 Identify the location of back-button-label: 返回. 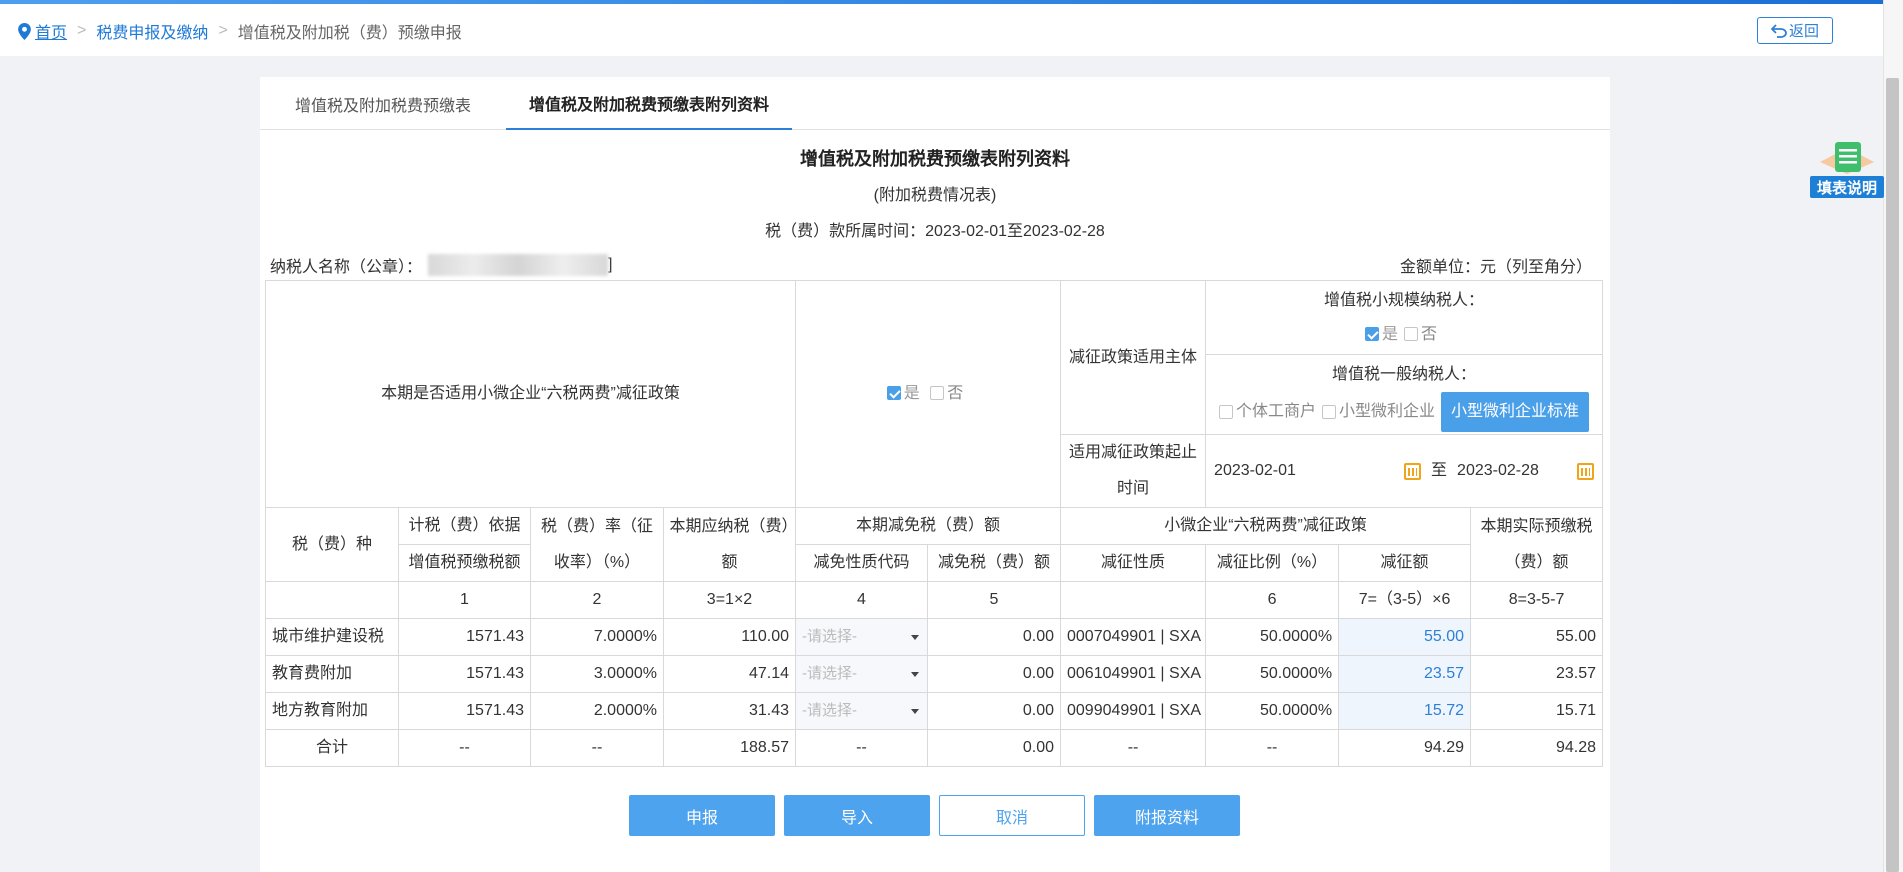
(1803, 31).